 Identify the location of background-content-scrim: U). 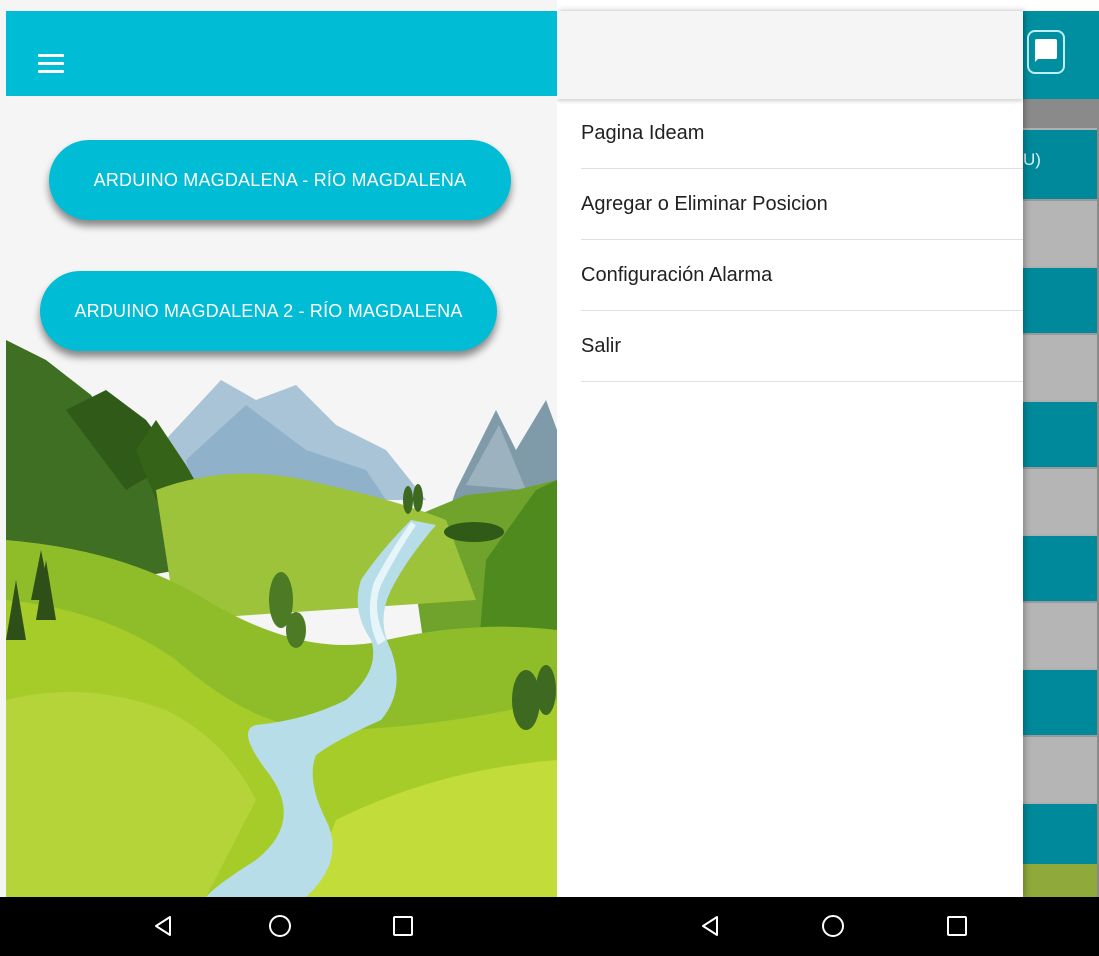
(1061, 454).